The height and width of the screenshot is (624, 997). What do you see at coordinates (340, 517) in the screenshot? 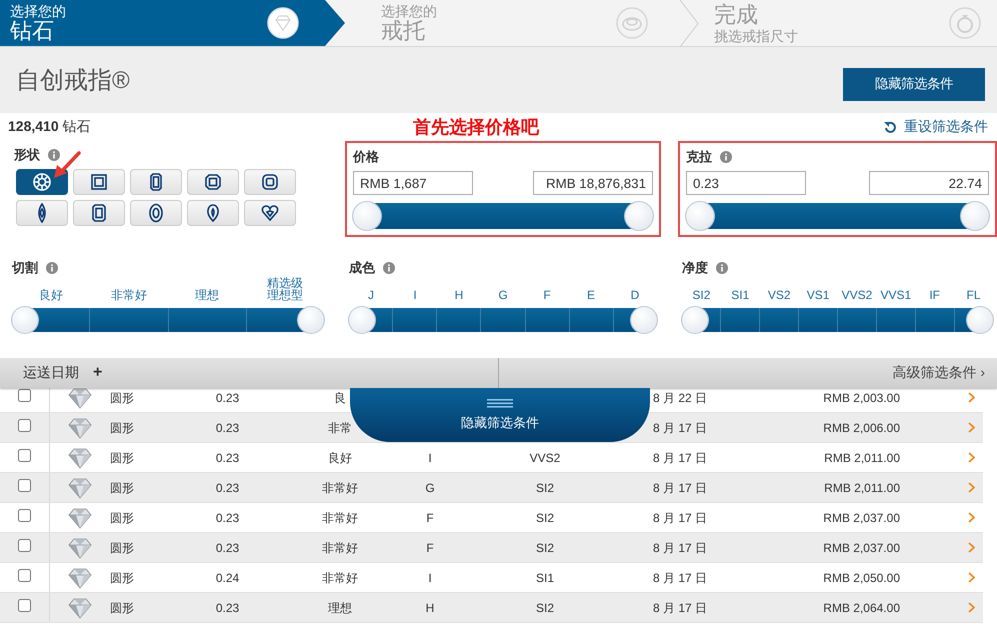
I see `table-cell: 非常好` at bounding box center [340, 517].